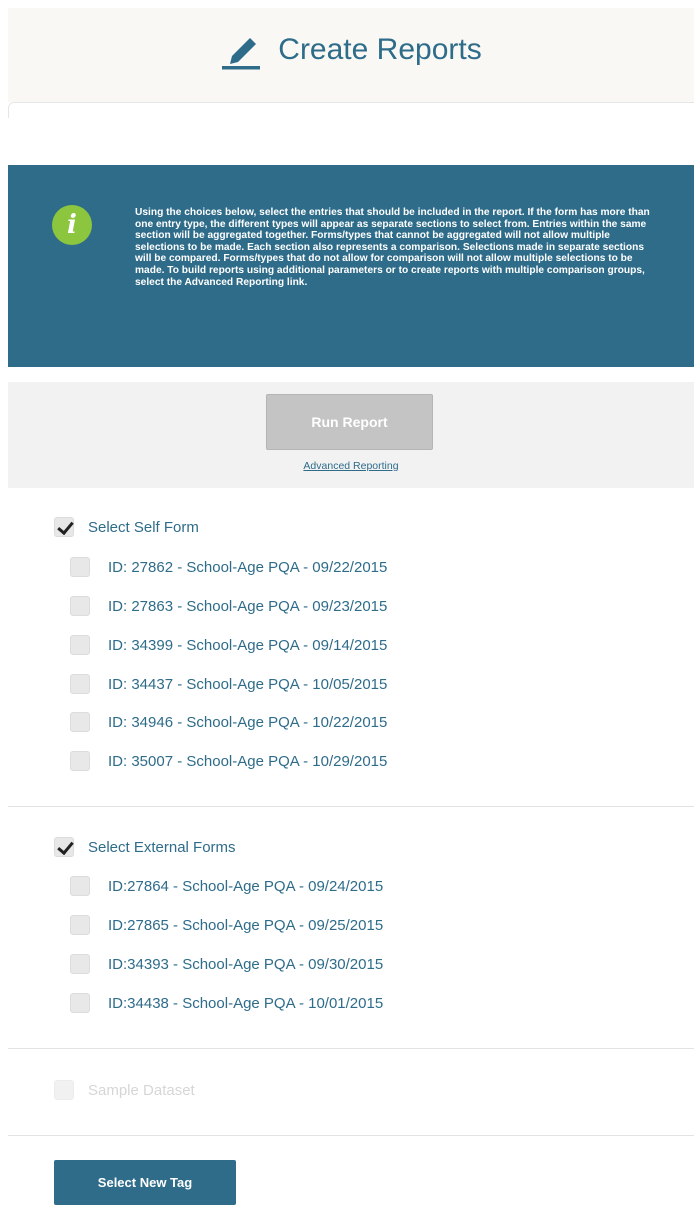 The height and width of the screenshot is (1205, 694). I want to click on run-report-area: Run Report Advanced Reporting, so click(351, 435).